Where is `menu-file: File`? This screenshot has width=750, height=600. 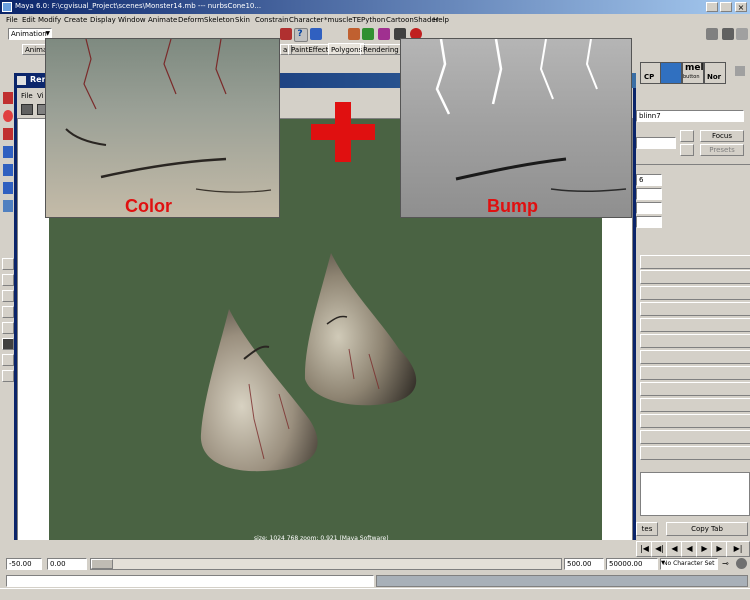 menu-file: File is located at coordinates (12, 20).